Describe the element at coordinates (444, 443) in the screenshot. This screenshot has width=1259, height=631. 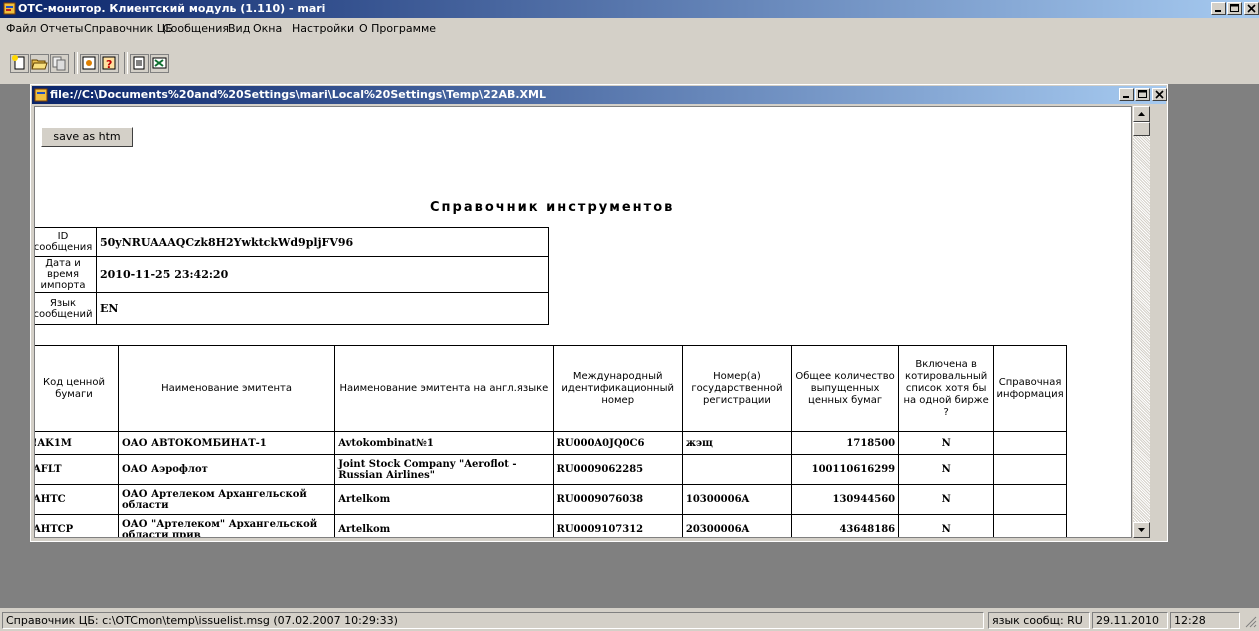
I see `cell-issuer-name-en: Avtokombinat№1` at that location.